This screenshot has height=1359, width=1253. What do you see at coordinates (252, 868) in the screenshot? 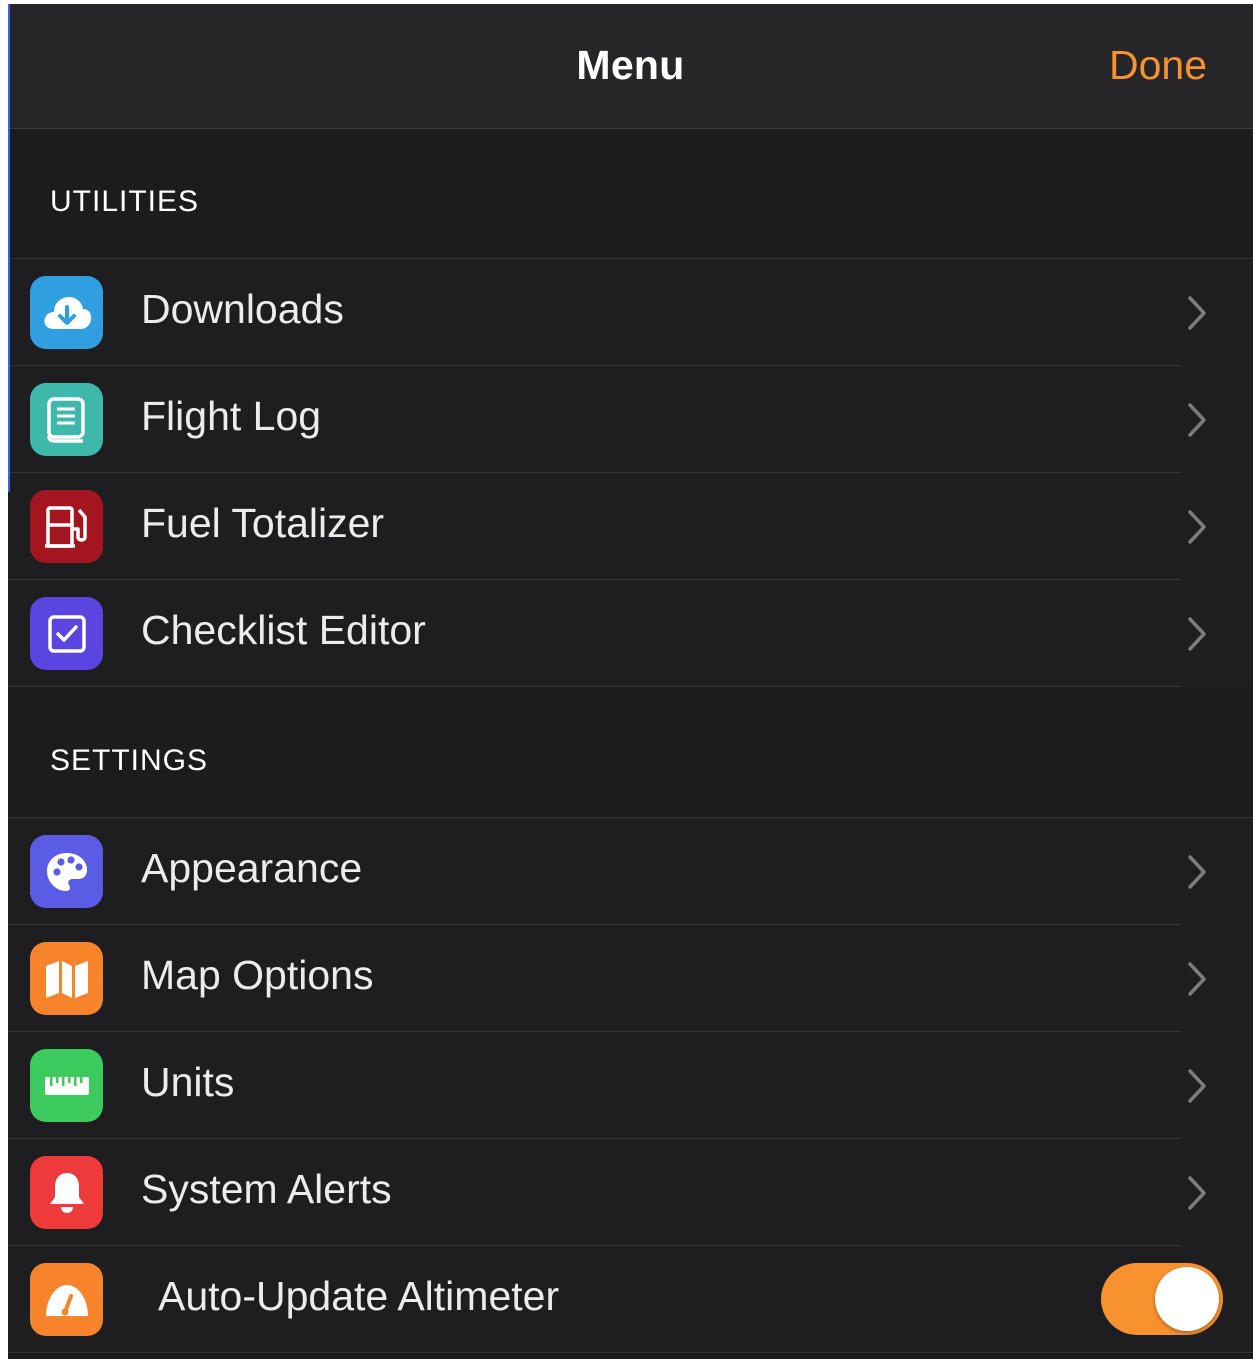
I see `menu-item-label: Appearance` at bounding box center [252, 868].